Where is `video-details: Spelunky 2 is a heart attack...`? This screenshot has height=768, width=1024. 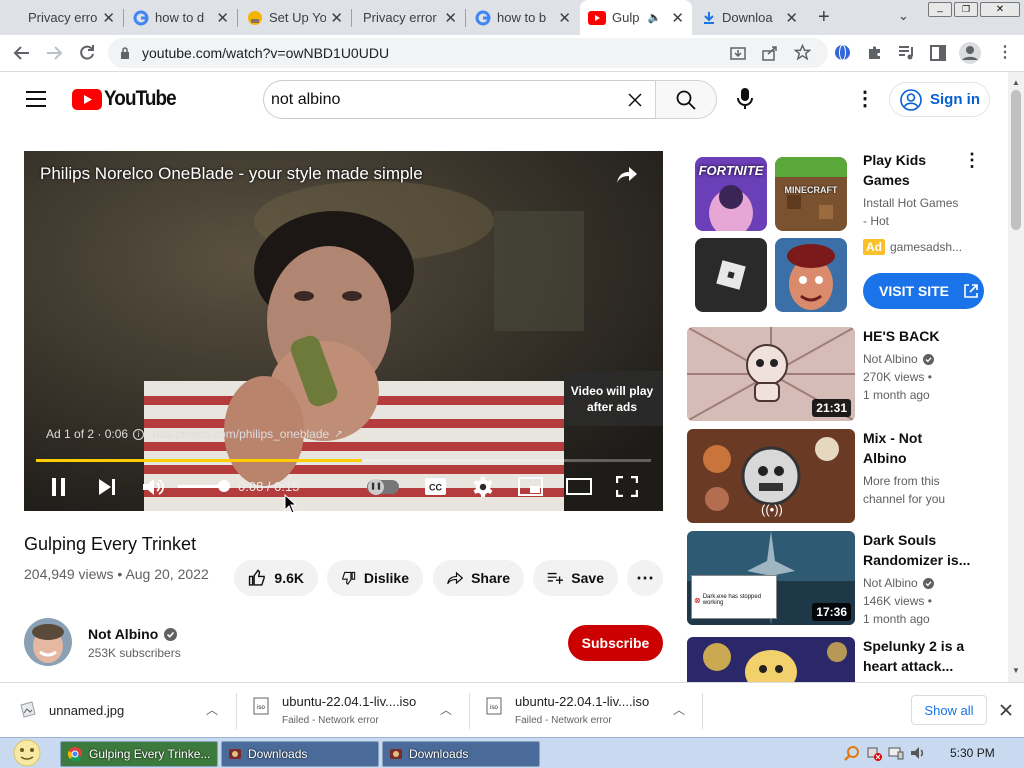 video-details: Spelunky 2 is a heart attack... is located at coordinates (923, 656).